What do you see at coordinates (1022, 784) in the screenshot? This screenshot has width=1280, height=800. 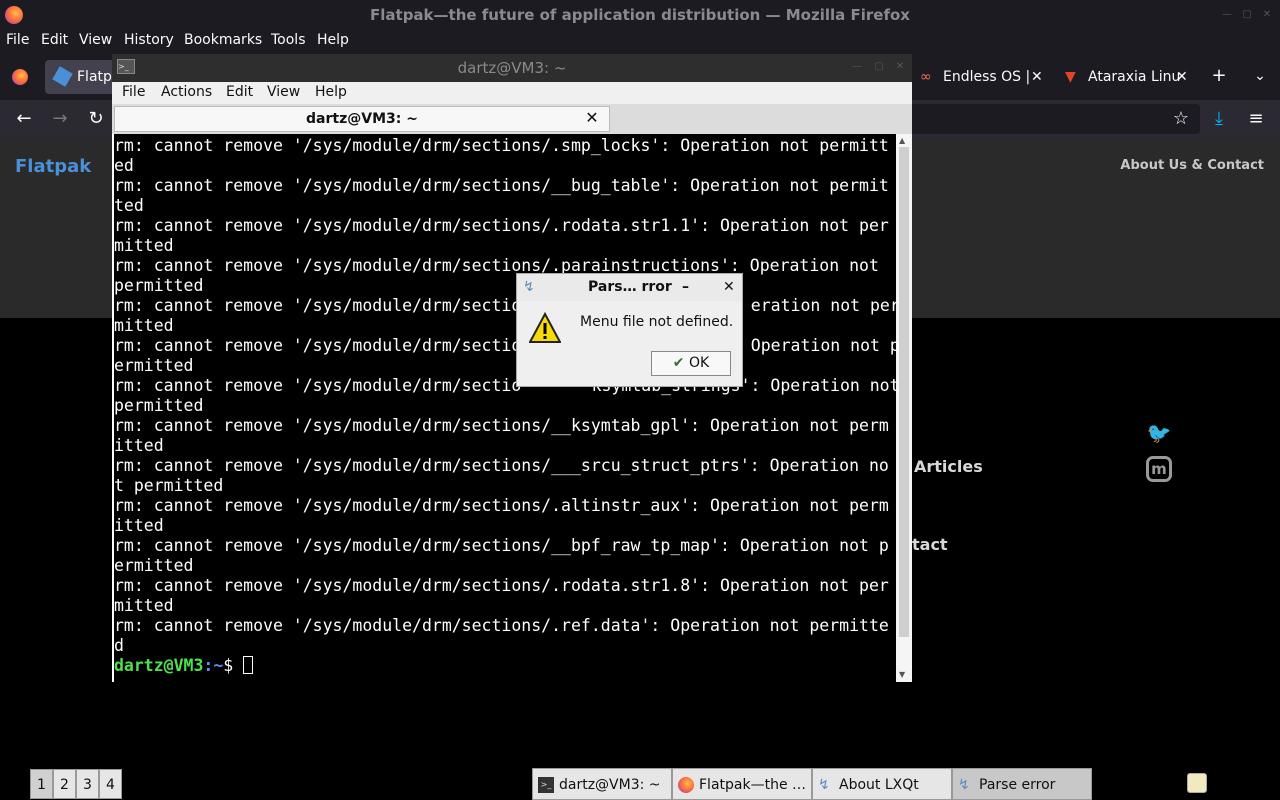 I see `task-parse-error: ↯ Parse error` at bounding box center [1022, 784].